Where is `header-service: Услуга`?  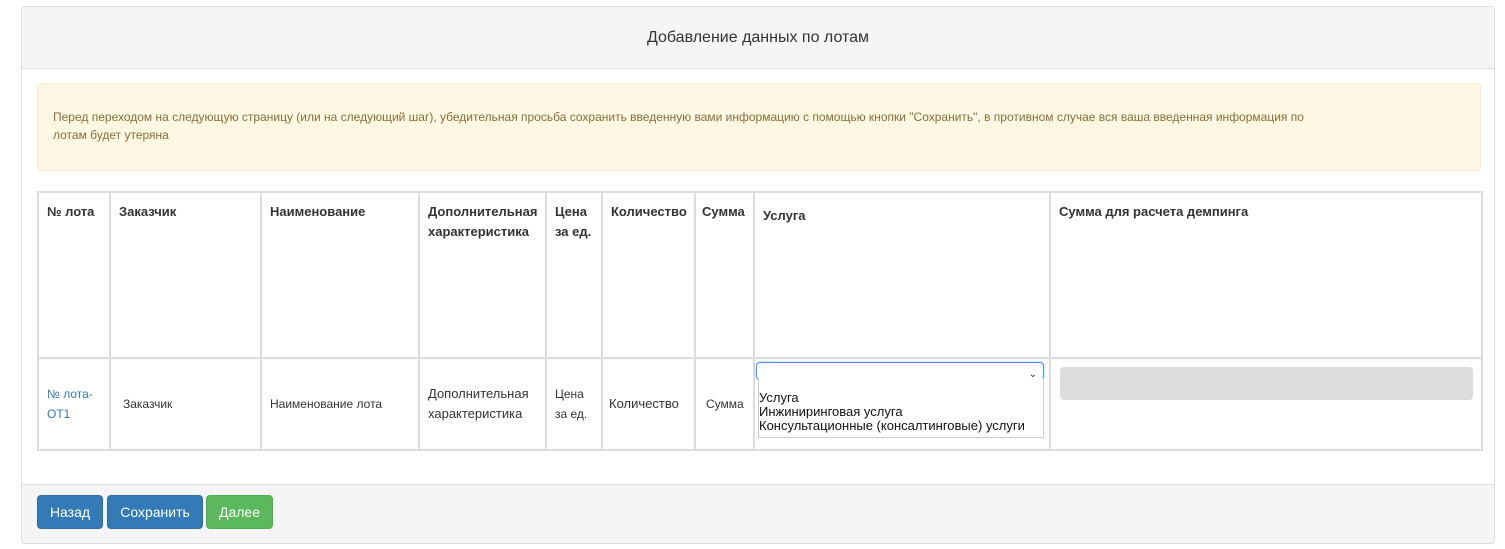 header-service: Услуга is located at coordinates (902, 275).